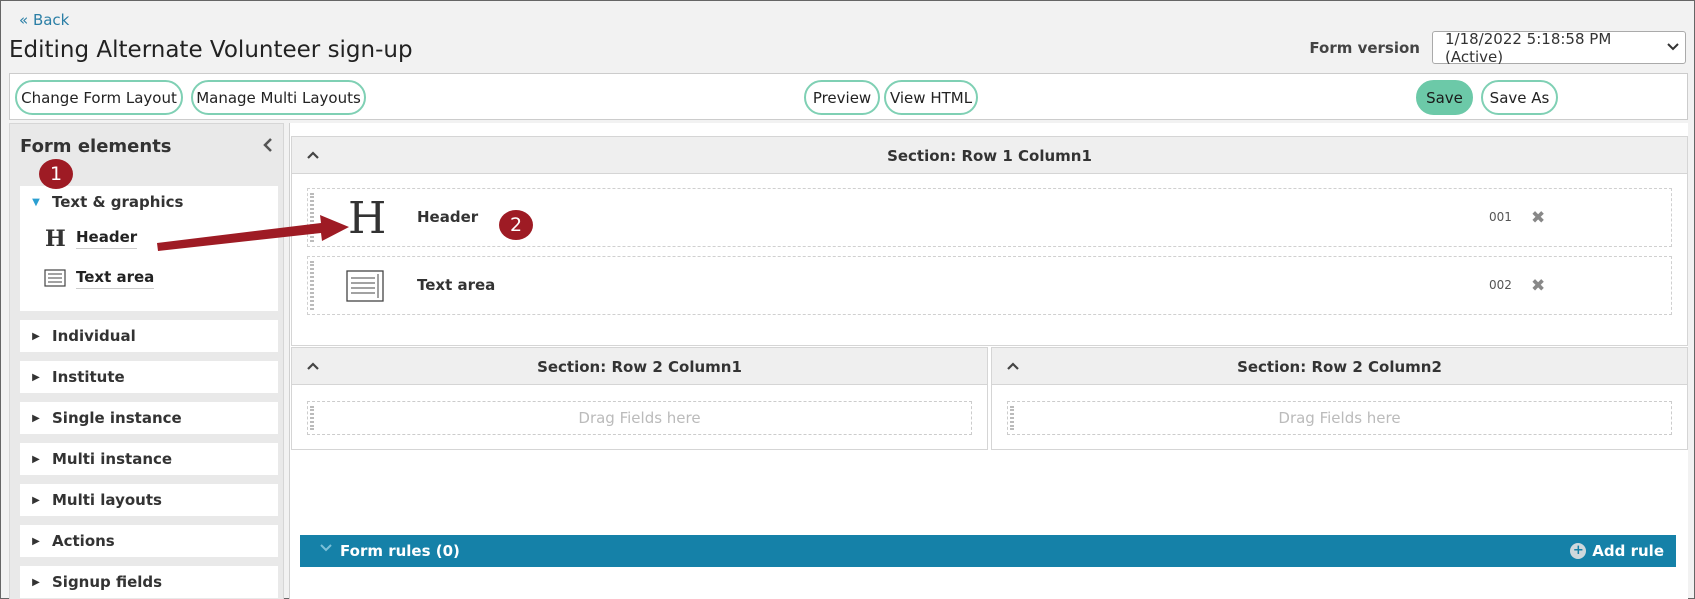 The width and height of the screenshot is (1695, 599). Describe the element at coordinates (456, 285) in the screenshot. I see `field-label: Text area` at that location.